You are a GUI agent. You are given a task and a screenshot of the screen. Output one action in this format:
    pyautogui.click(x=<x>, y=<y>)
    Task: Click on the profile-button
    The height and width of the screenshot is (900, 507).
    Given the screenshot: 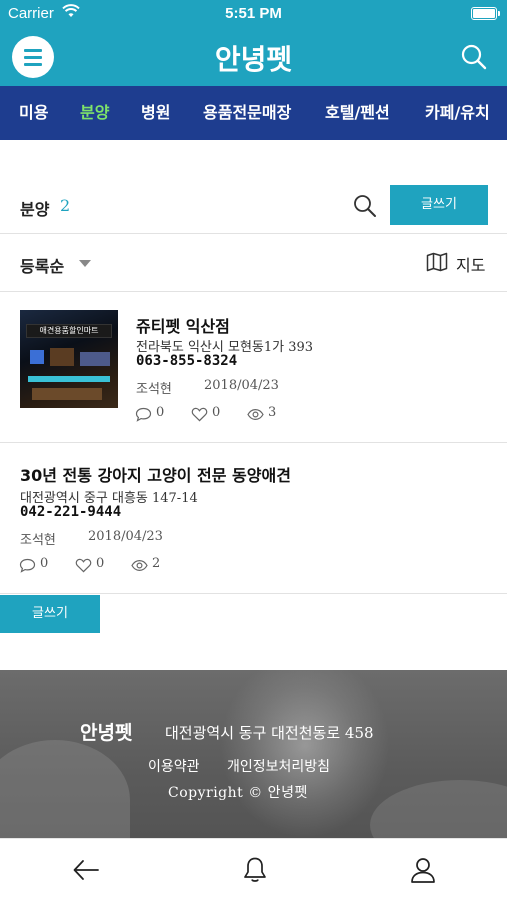 What is the action you would take?
    pyautogui.click(x=423, y=870)
    